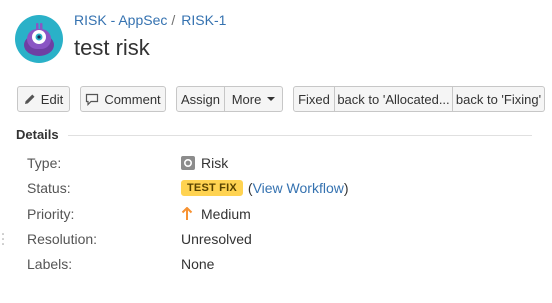 The height and width of the screenshot is (303, 552). Describe the element at coordinates (29, 99) in the screenshot. I see `pencil-icon` at that location.